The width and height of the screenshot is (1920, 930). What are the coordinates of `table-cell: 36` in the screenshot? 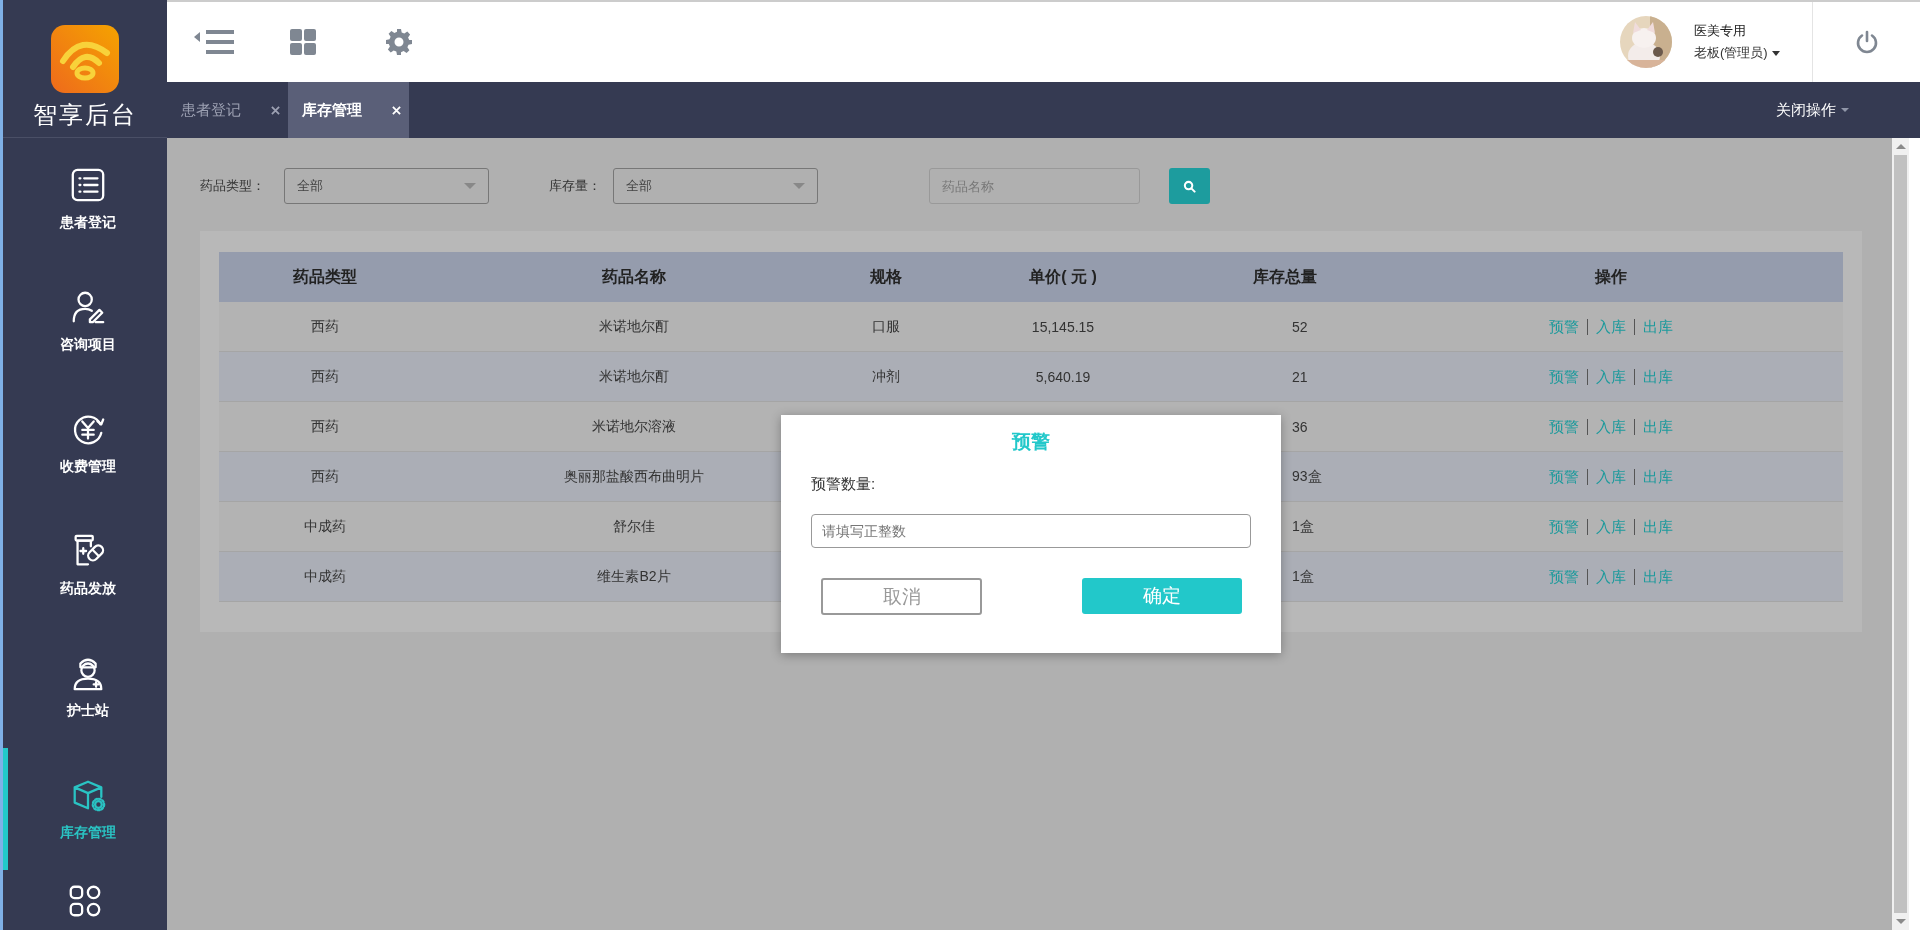 It's located at (1300, 426).